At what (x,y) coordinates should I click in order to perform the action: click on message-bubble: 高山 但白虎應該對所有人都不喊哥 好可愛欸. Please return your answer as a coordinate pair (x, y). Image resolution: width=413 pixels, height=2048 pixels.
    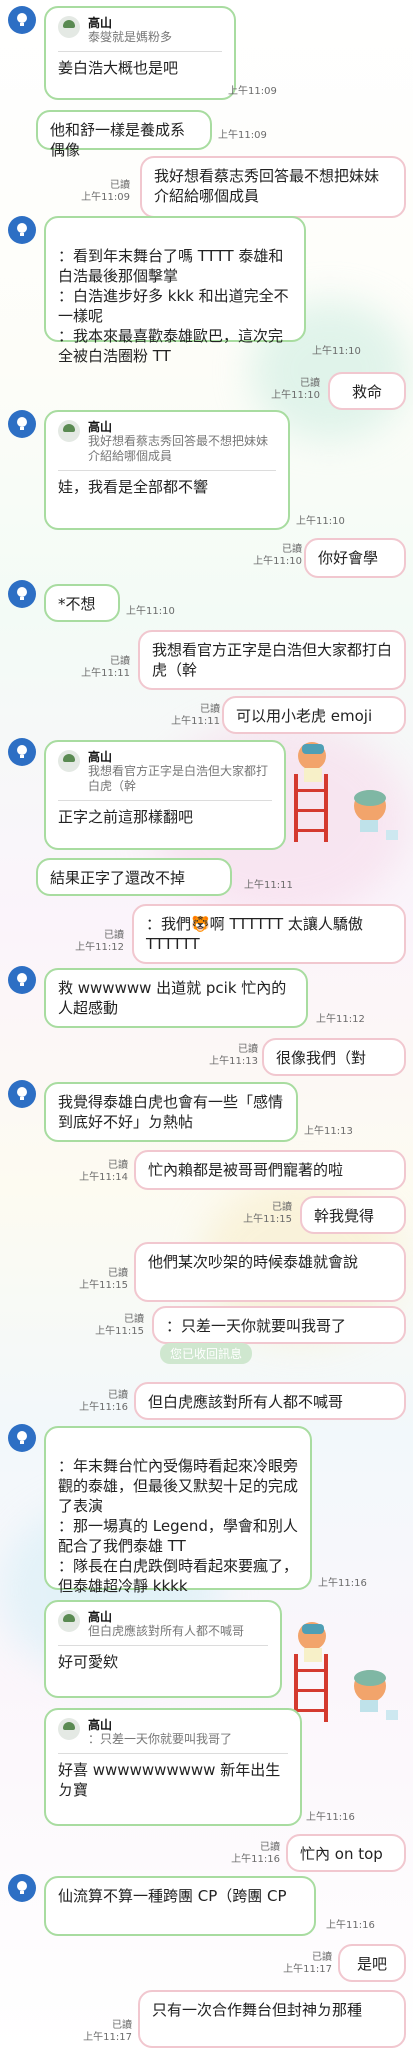
    Looking at the image, I should click on (163, 1649).